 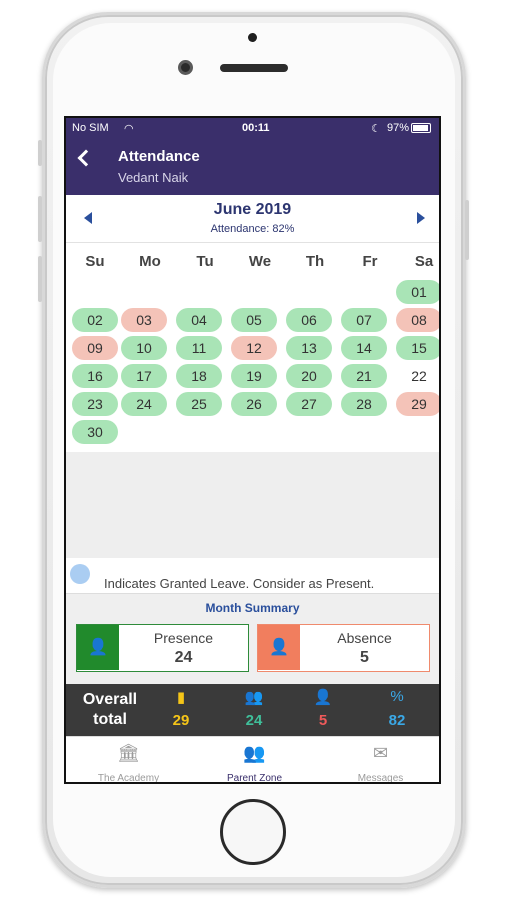 What do you see at coordinates (144, 404) in the screenshot?
I see `calendar-day-24: 24` at bounding box center [144, 404].